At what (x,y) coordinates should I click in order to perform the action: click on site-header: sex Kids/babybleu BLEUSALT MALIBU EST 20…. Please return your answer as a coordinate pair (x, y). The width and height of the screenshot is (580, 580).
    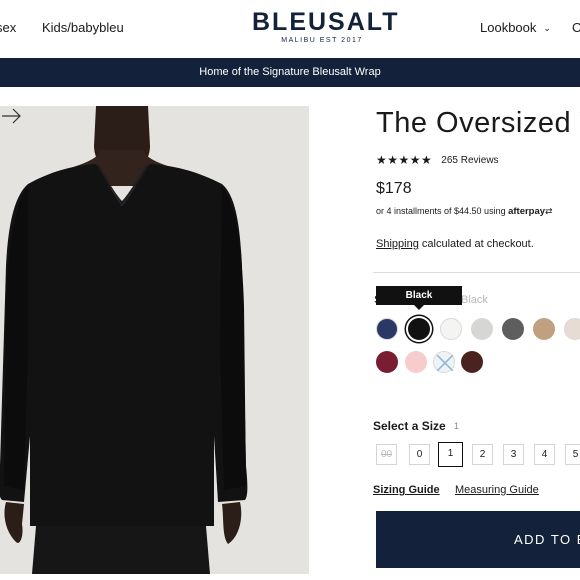
    Looking at the image, I should click on (290, 29).